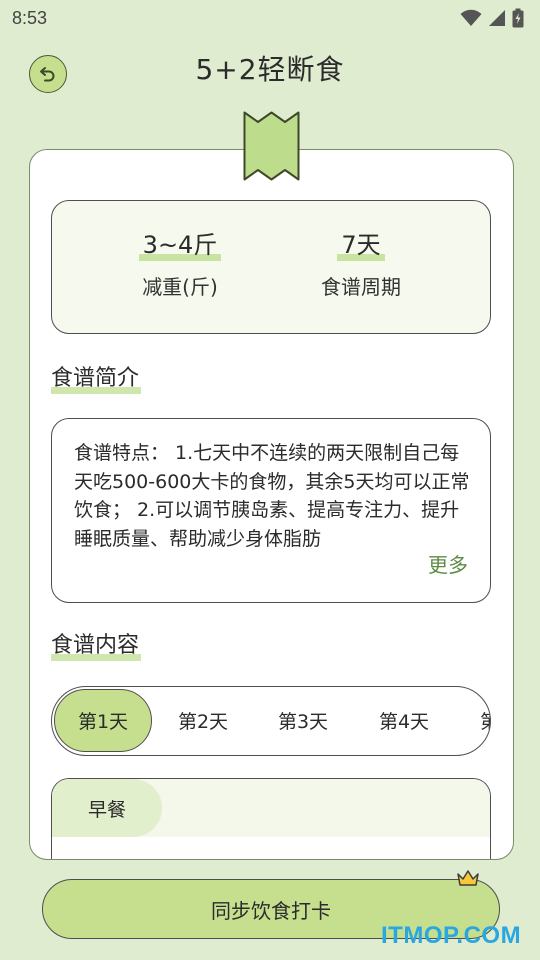 Image resolution: width=540 pixels, height=960 pixels. I want to click on content-section-title: 食谱内容, so click(96, 646).